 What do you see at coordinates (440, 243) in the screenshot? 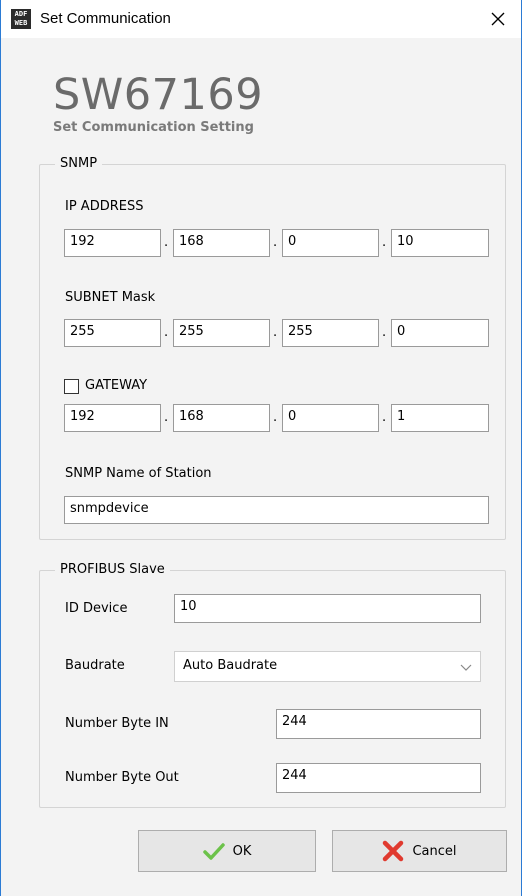
I see `ip-octet-4-field: 10` at bounding box center [440, 243].